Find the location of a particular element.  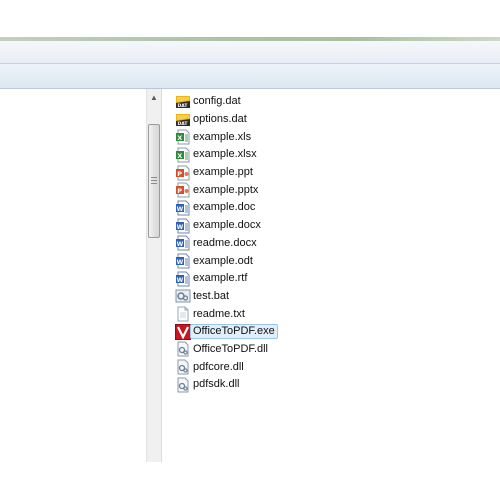

file-name: readme.txt is located at coordinates (219, 313).